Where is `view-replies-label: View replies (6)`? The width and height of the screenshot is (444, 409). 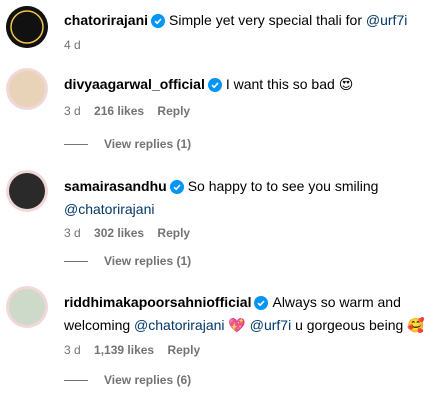 view-replies-label: View replies (6) is located at coordinates (148, 380).